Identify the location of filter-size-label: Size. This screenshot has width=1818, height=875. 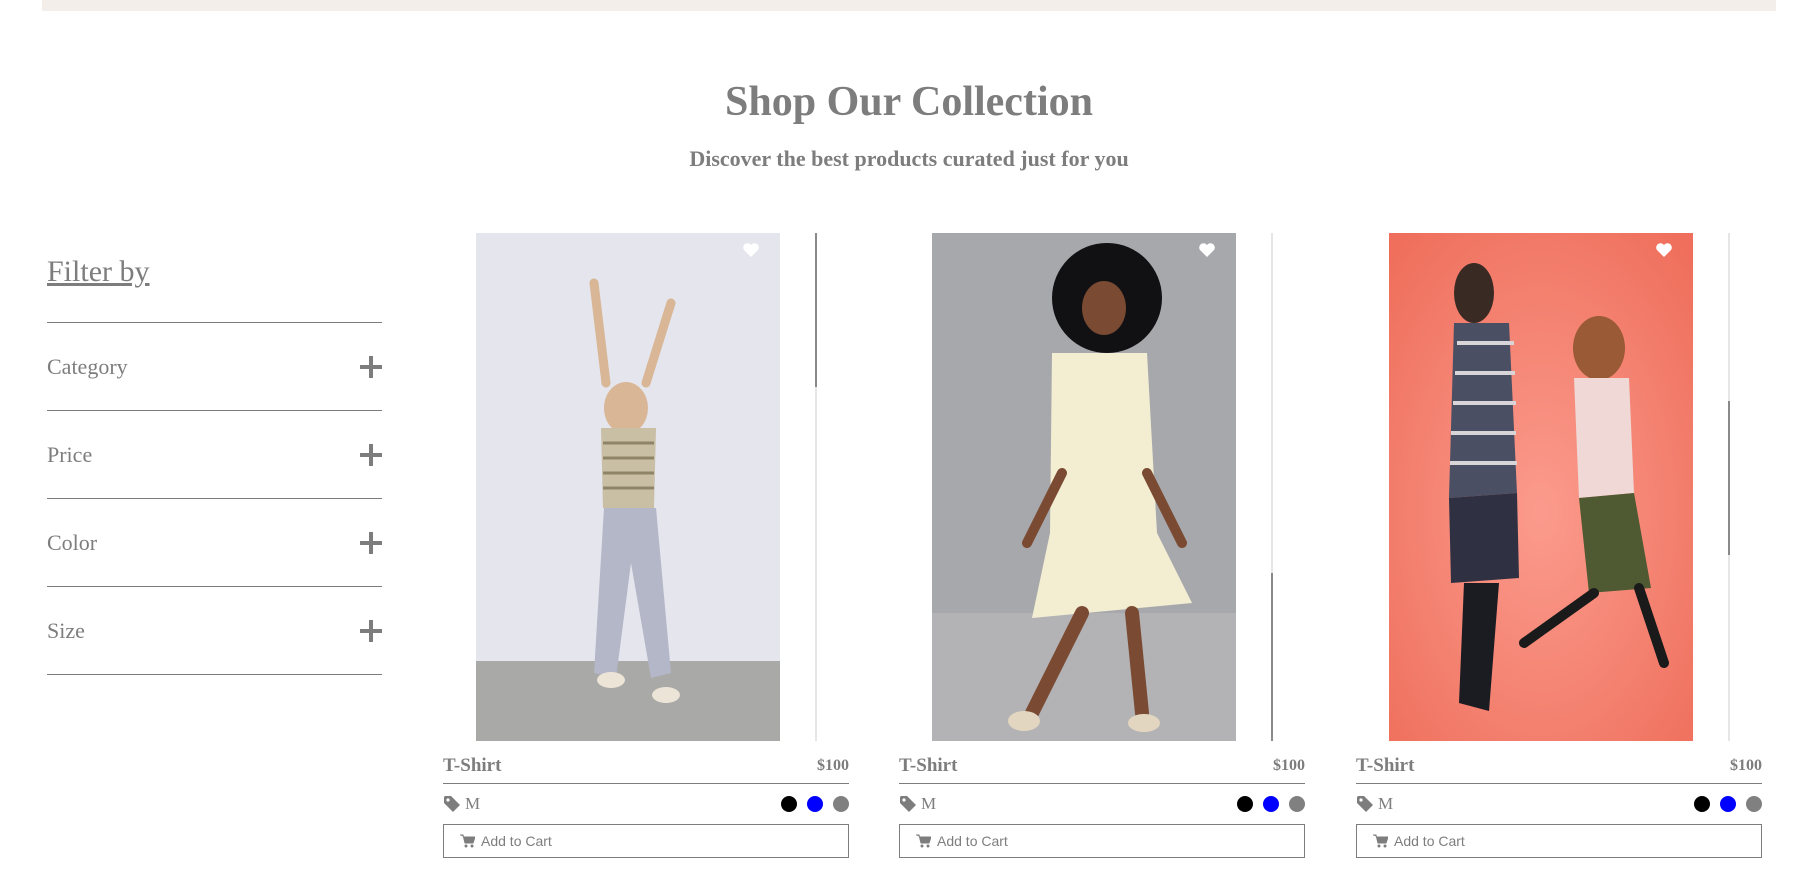
(66, 630).